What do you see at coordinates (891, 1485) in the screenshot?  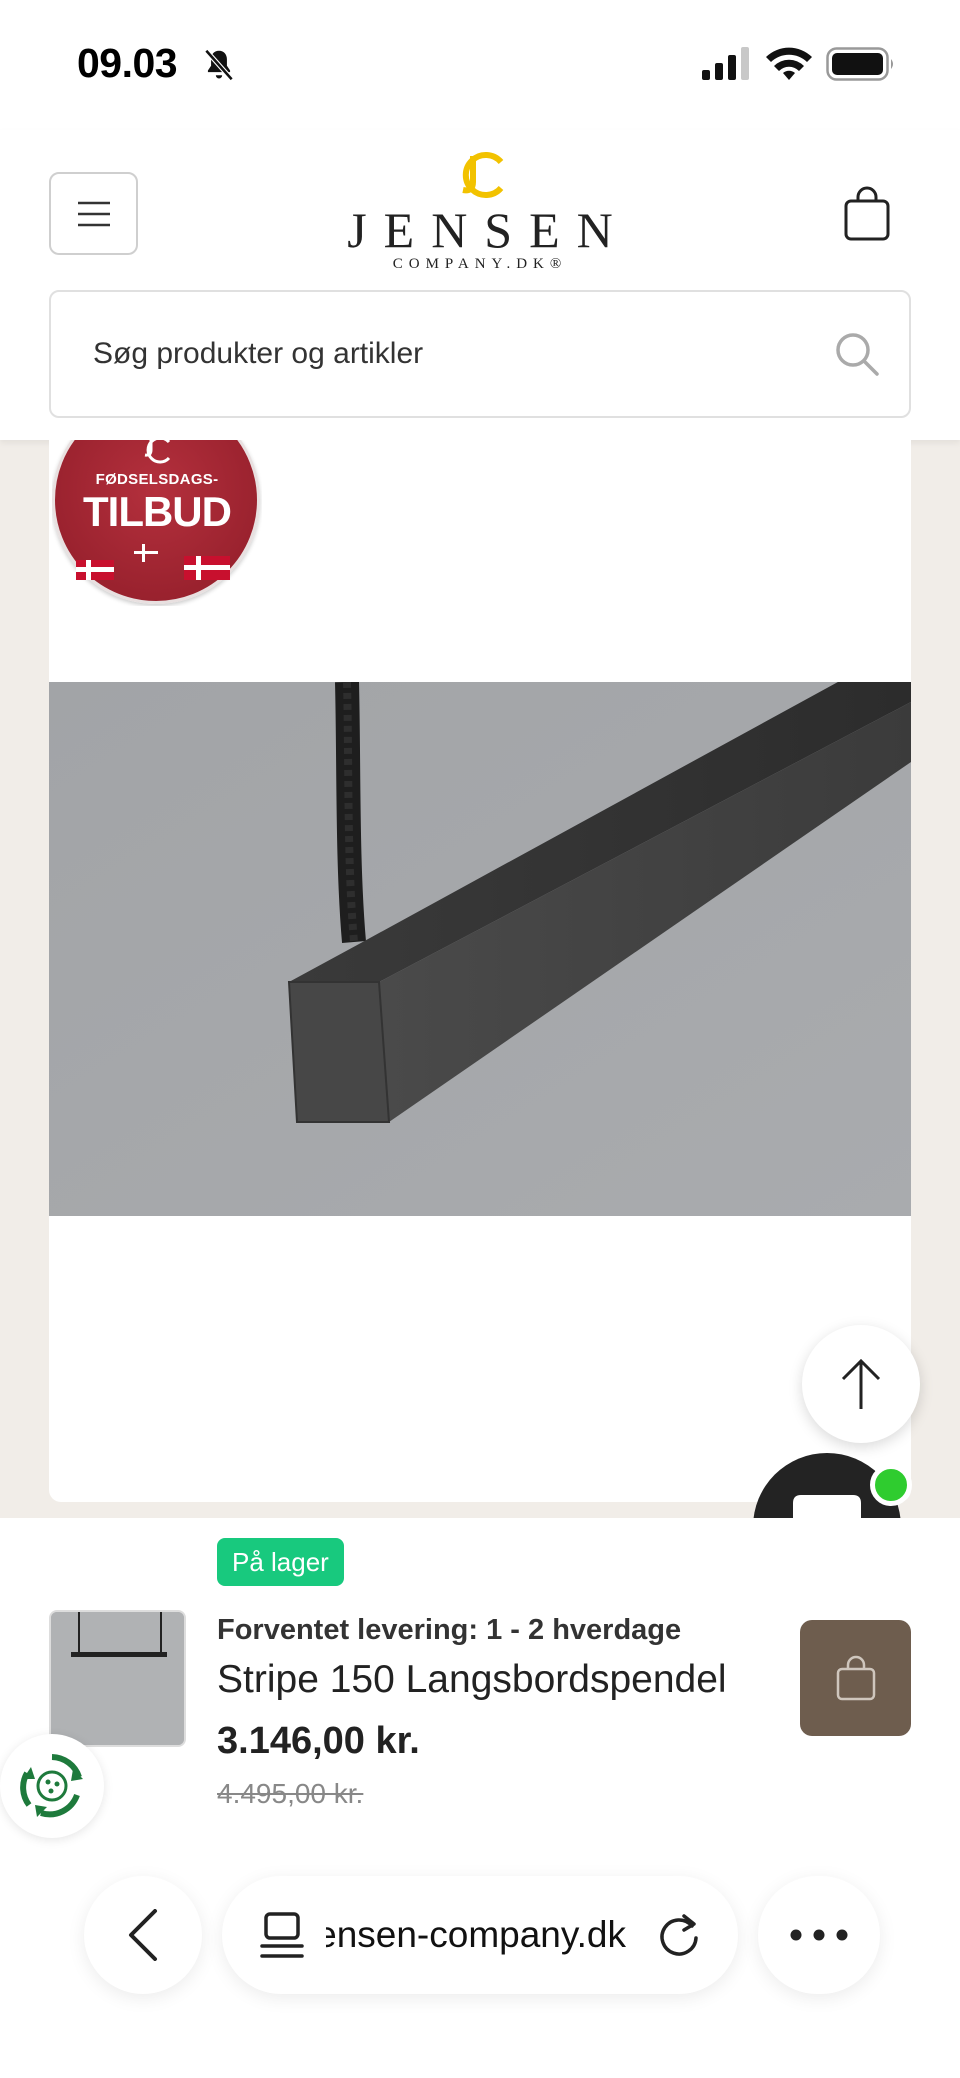 I see `online-status-dot` at bounding box center [891, 1485].